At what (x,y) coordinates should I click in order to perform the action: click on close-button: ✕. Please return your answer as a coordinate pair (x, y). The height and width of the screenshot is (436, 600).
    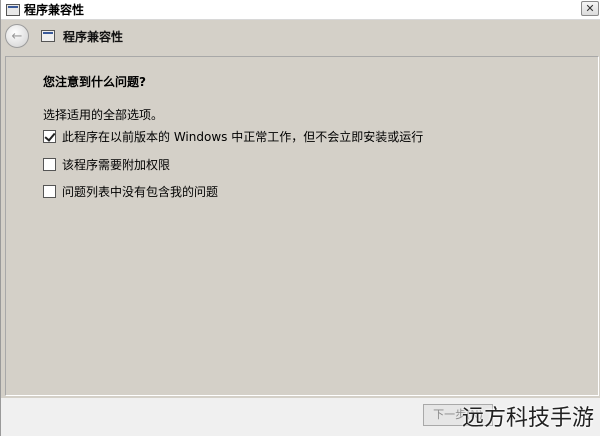
    Looking at the image, I should click on (590, 8).